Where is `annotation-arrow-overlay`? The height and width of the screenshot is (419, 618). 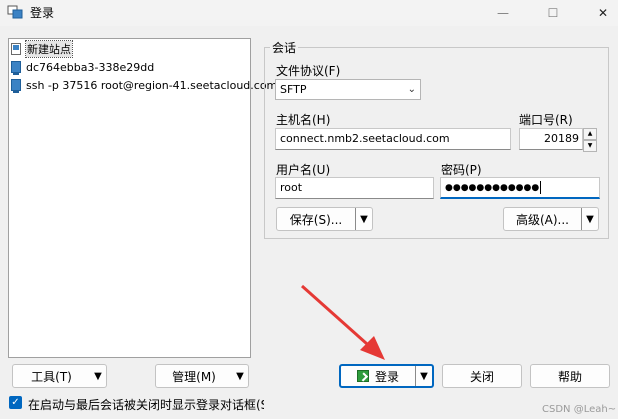 annotation-arrow-overlay is located at coordinates (343, 322).